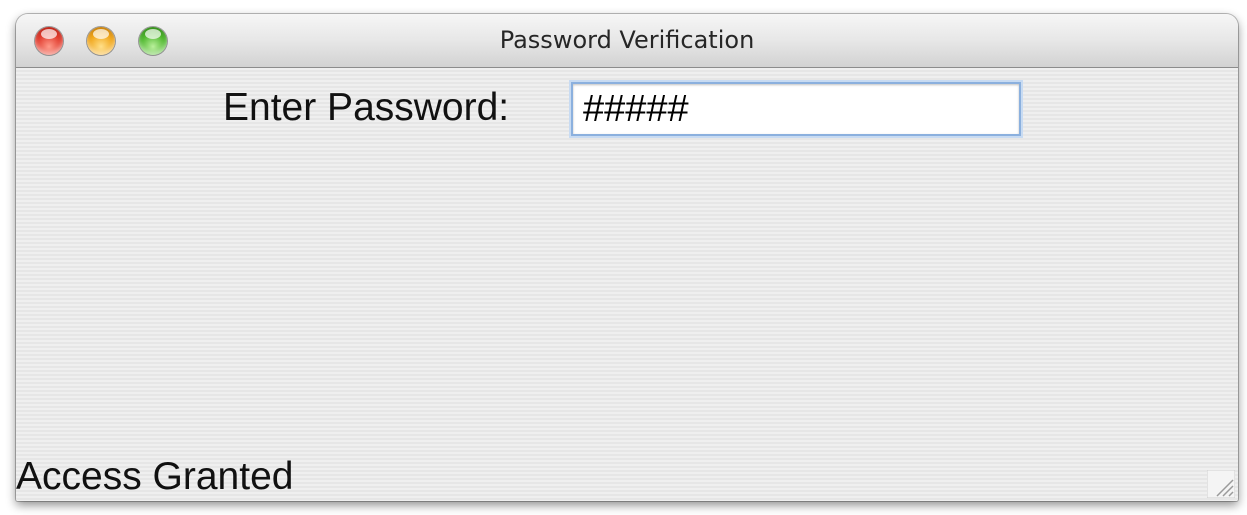 This screenshot has width=1247, height=515. I want to click on resize-grip-icon, so click(1221, 484).